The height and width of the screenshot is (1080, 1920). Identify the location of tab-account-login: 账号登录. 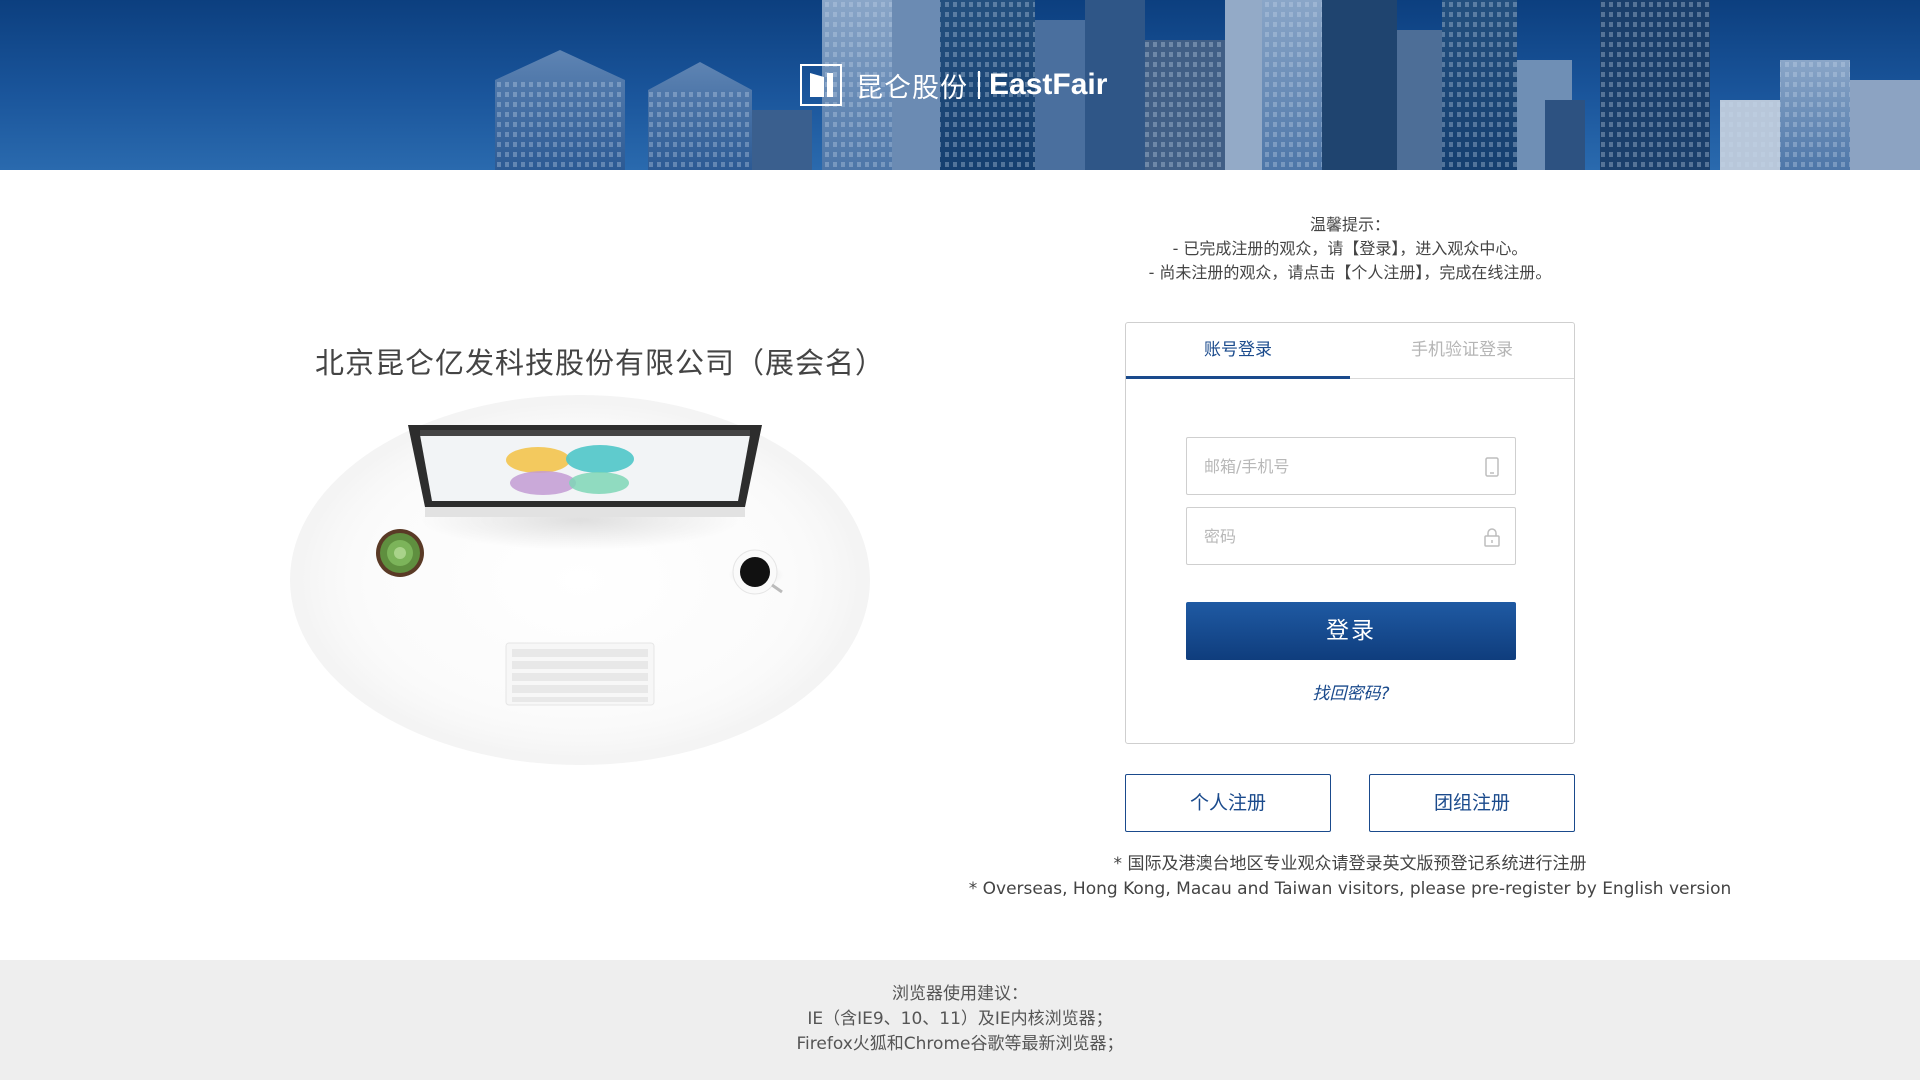
(1238, 351).